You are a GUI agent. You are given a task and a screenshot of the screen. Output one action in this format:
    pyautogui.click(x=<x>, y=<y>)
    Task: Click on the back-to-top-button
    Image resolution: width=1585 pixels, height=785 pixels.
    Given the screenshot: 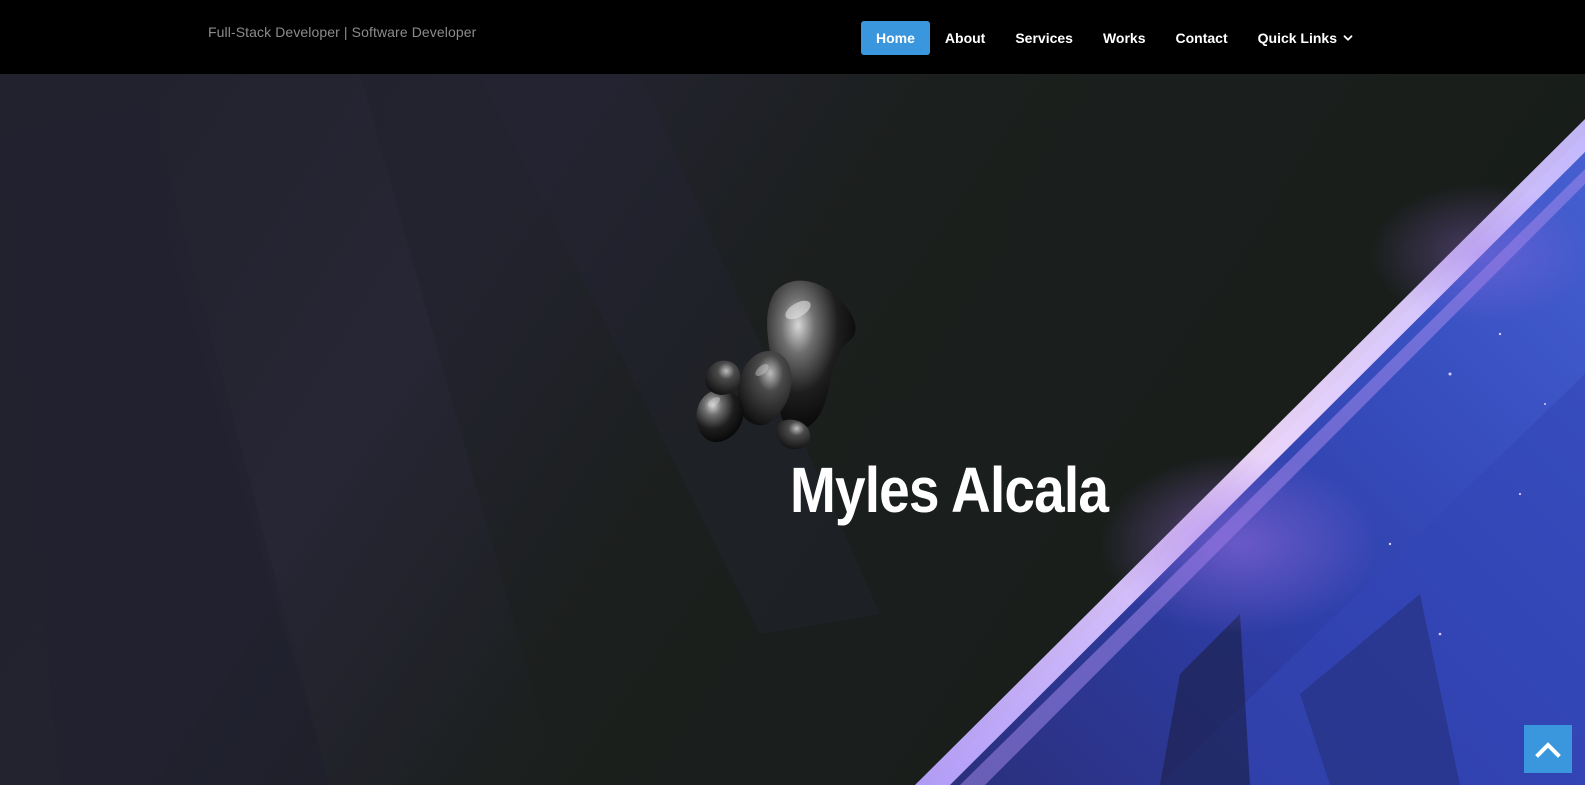 What is the action you would take?
    pyautogui.click(x=1548, y=749)
    